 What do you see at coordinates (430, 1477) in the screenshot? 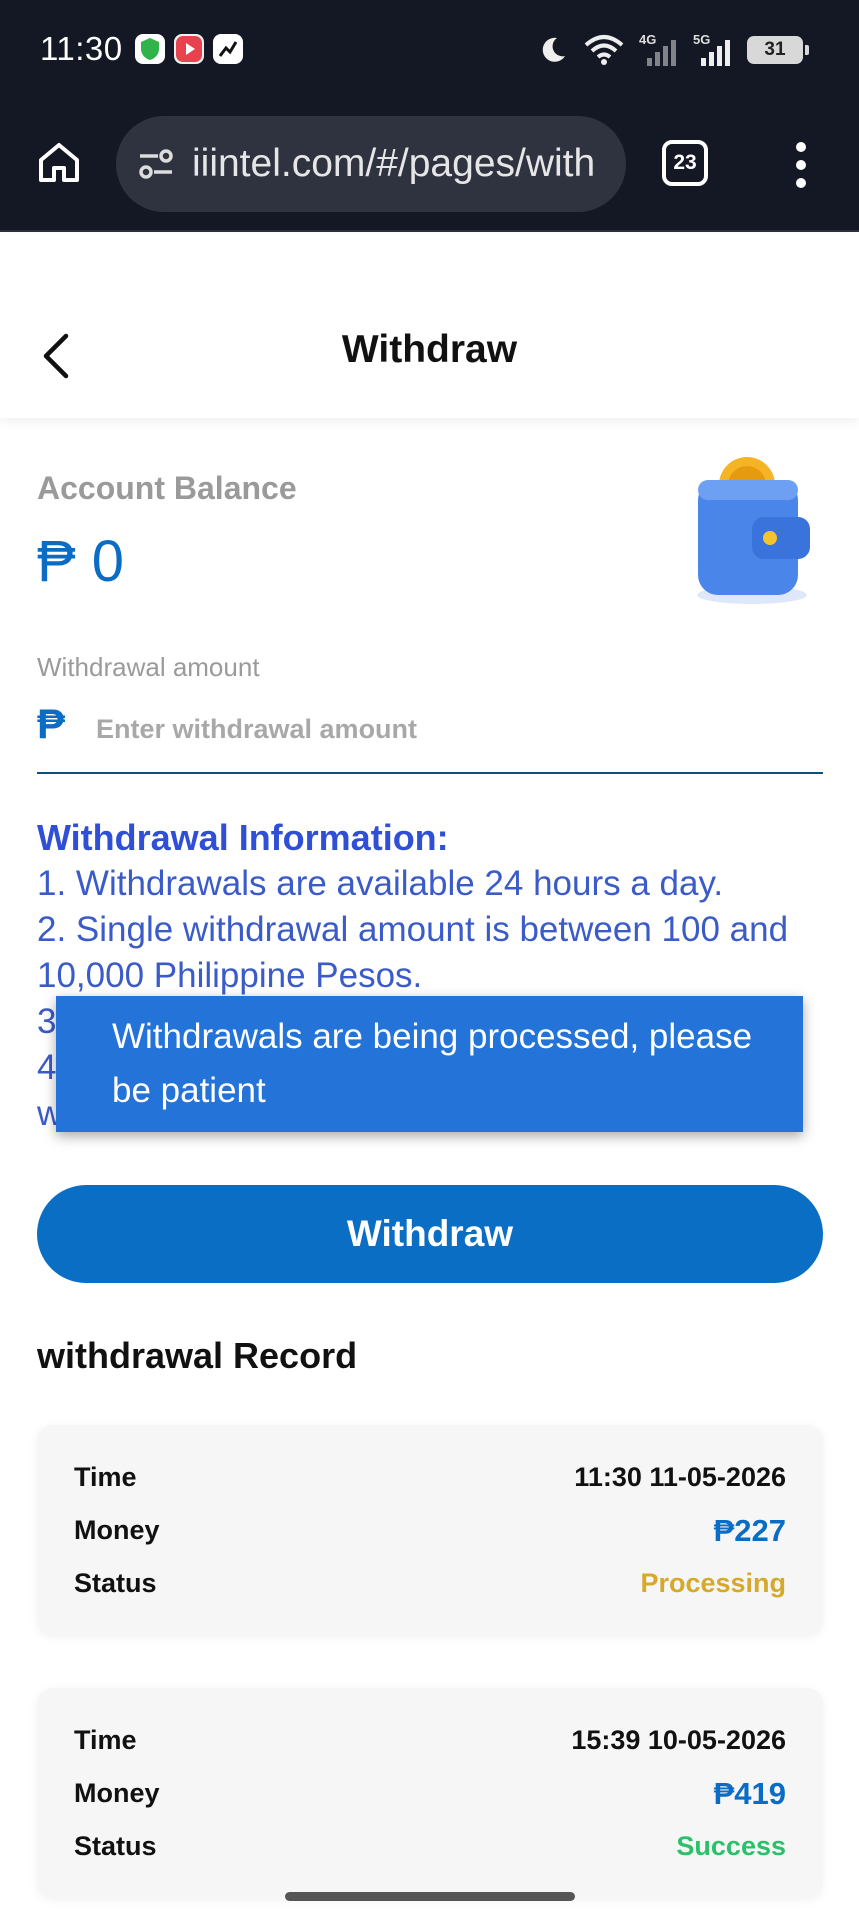
I see `record-row-time: Time 11:30 11-05-2026` at bounding box center [430, 1477].